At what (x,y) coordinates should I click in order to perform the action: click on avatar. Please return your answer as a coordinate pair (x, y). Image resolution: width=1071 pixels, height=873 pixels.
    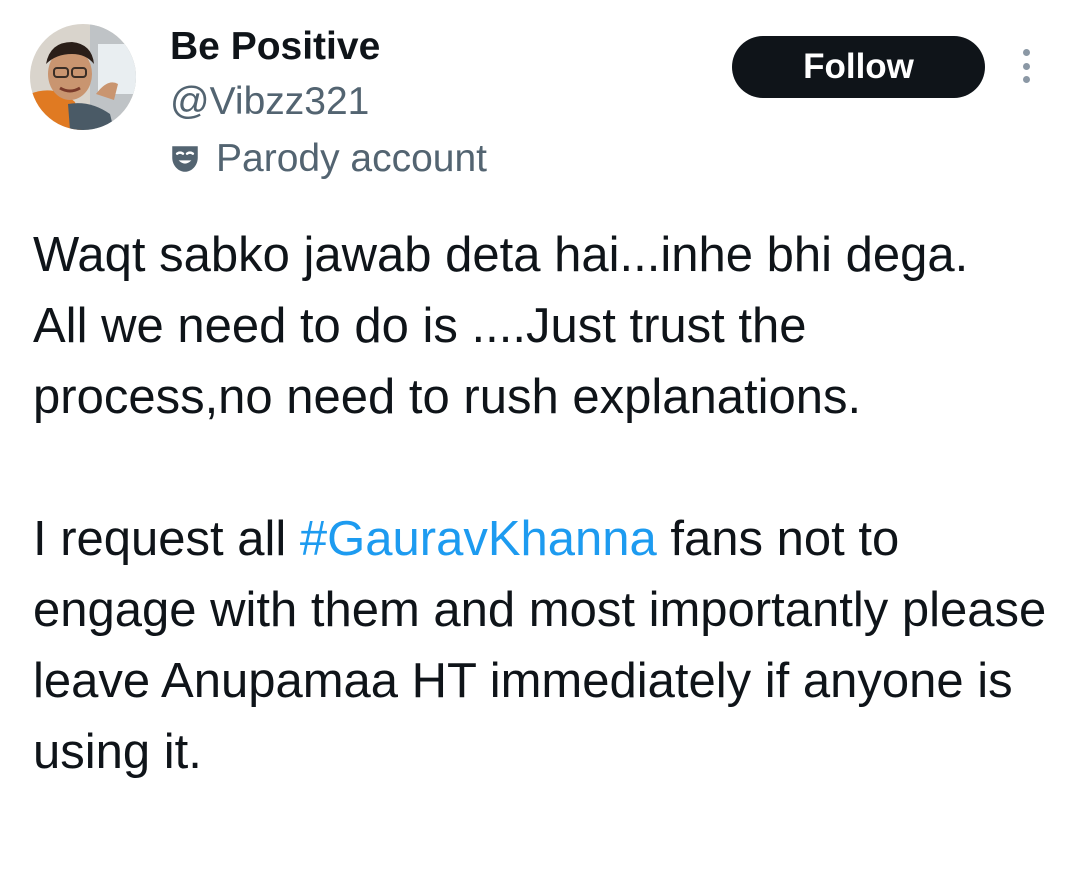
    Looking at the image, I should click on (83, 77).